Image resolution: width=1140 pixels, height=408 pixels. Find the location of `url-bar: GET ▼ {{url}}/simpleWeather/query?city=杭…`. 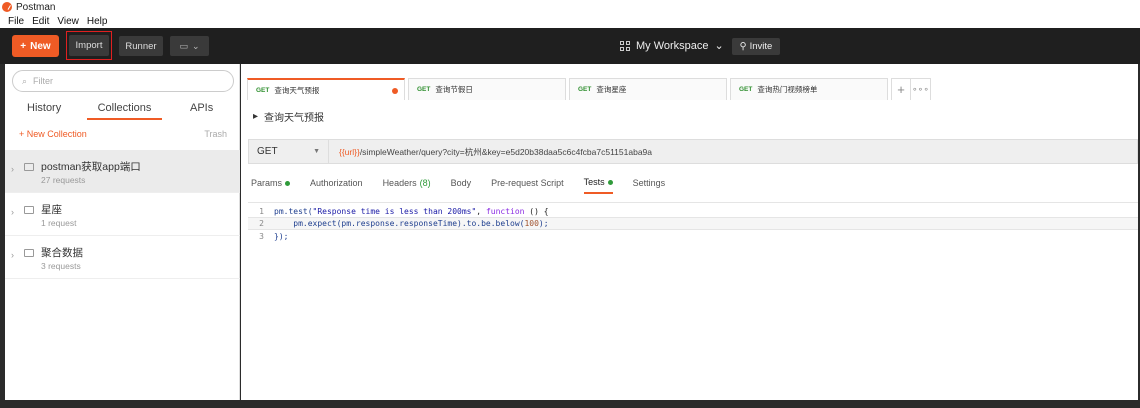

url-bar: GET ▼ {{url}}/simpleWeather/query?city=杭… is located at coordinates (693, 151).